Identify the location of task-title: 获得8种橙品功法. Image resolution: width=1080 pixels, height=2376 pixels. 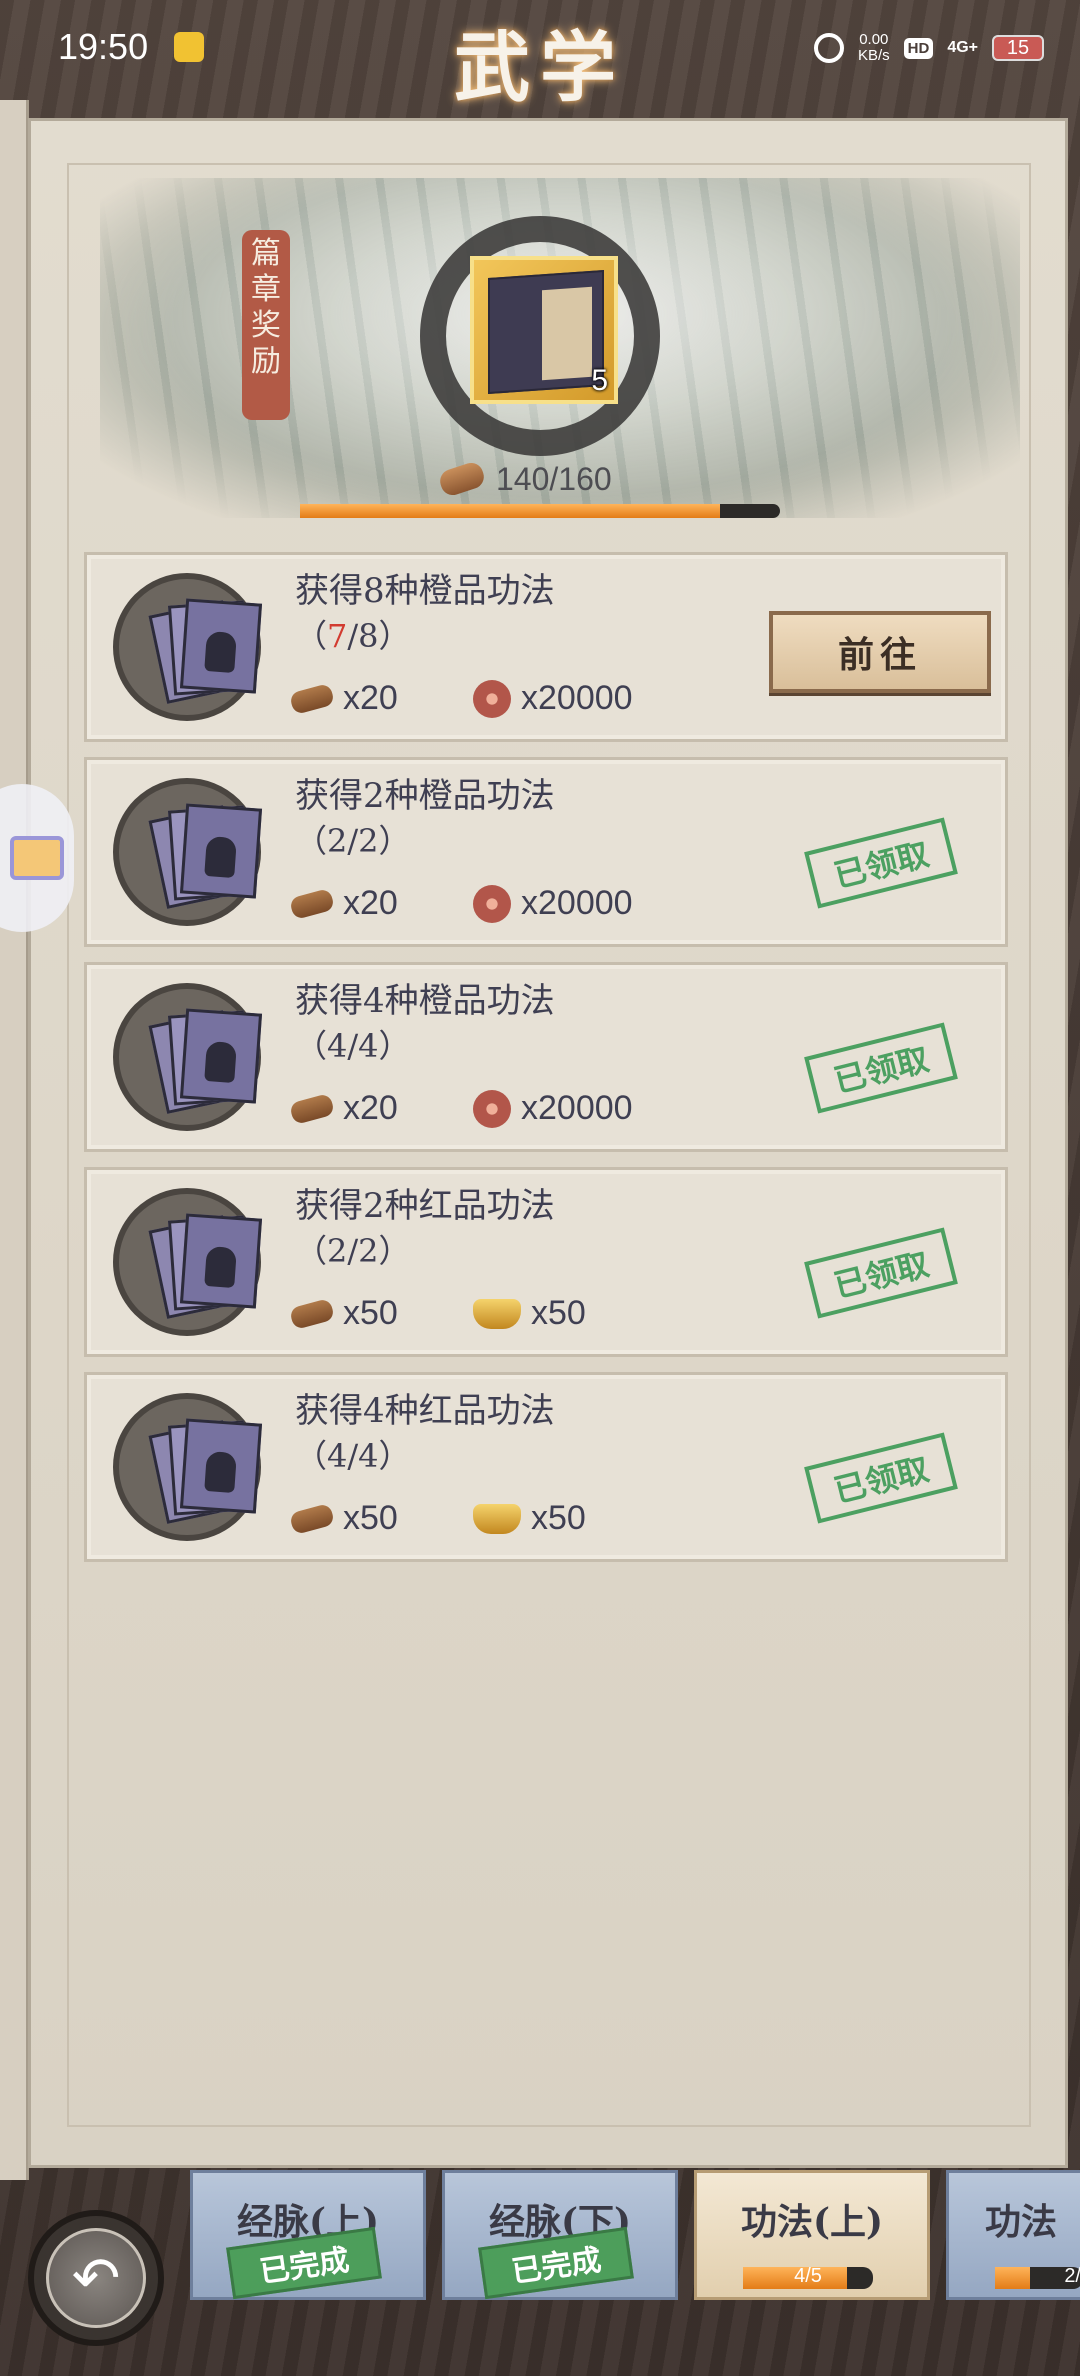
(425, 591).